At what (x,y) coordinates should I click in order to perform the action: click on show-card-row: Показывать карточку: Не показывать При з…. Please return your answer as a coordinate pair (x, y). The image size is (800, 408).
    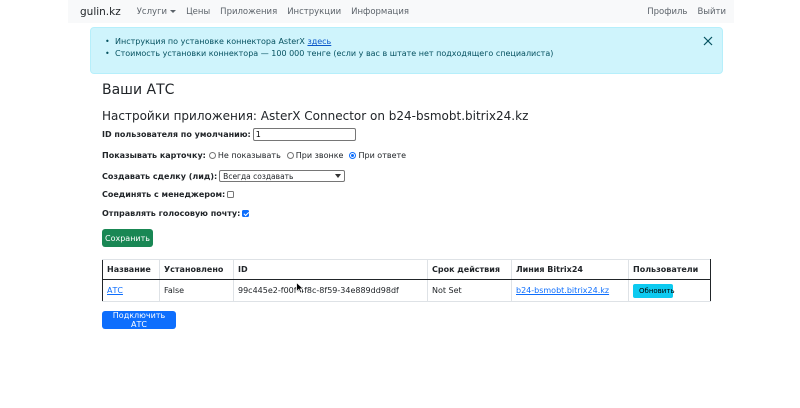
    Looking at the image, I should click on (254, 155).